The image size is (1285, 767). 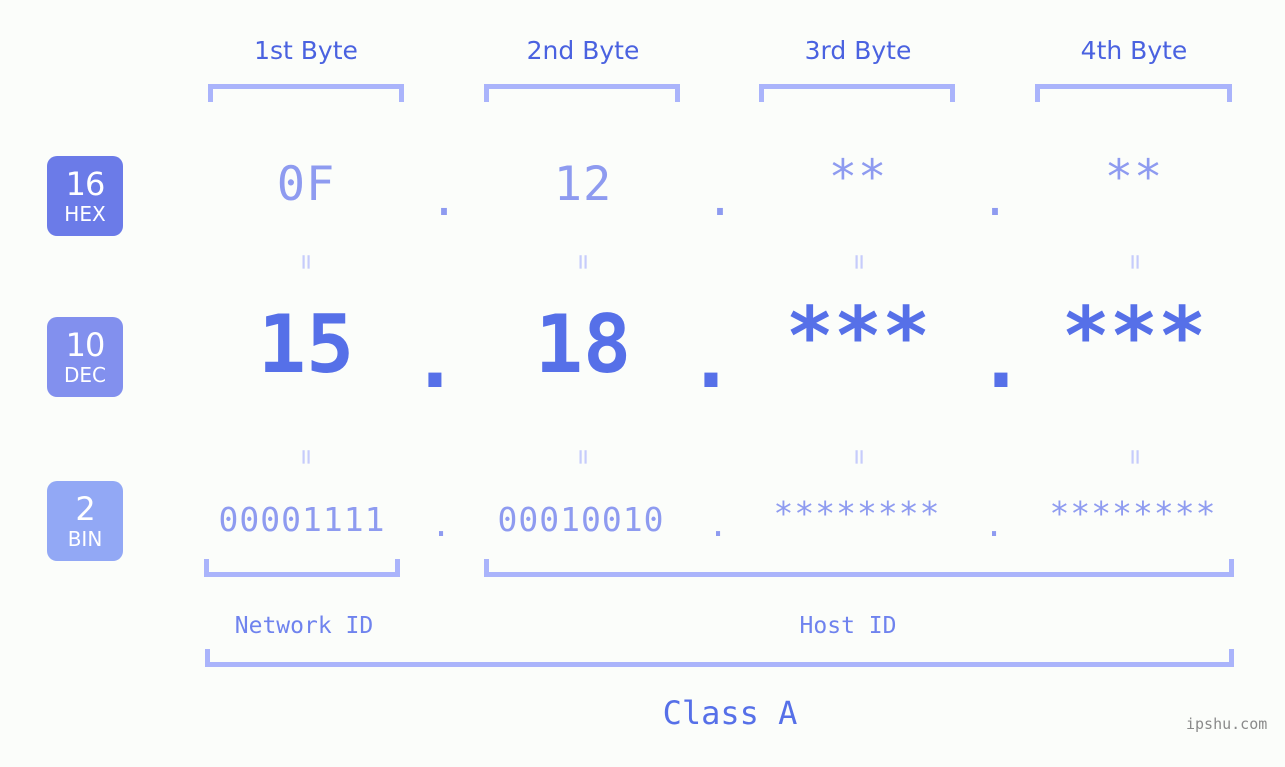 What do you see at coordinates (848, 626) in the screenshot?
I see `host-id-label: Host ID` at bounding box center [848, 626].